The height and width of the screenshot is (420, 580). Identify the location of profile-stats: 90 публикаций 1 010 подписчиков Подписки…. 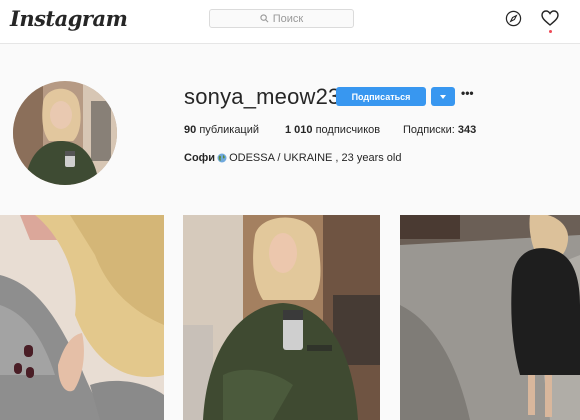
(334, 131).